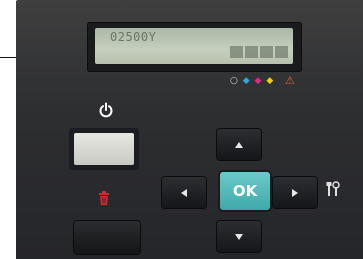 The width and height of the screenshot is (363, 259). What do you see at coordinates (245, 191) in the screenshot?
I see `ok-button: OK` at bounding box center [245, 191].